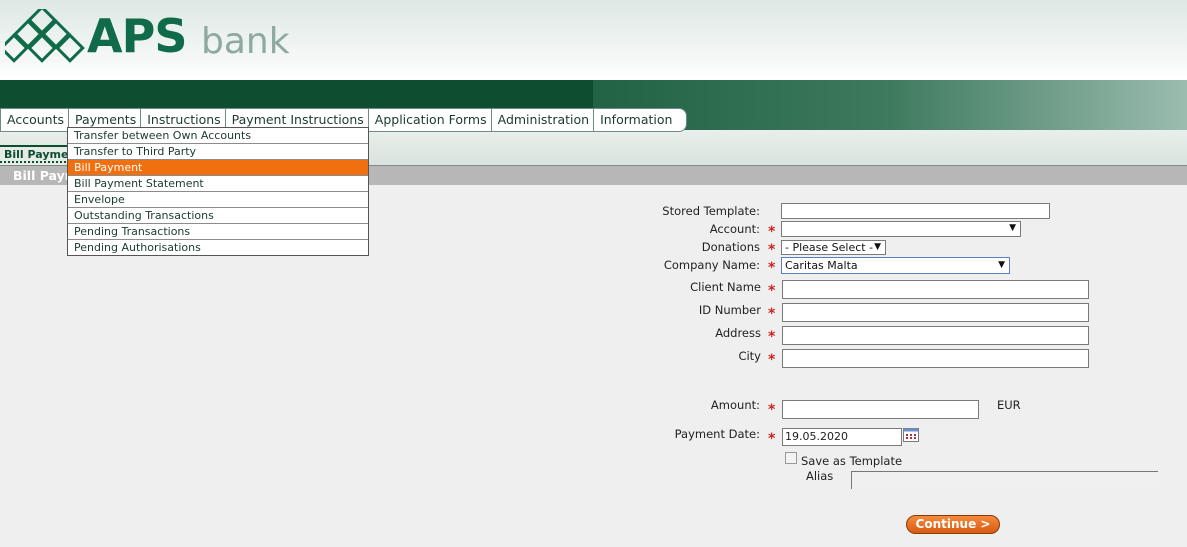 Image resolution: width=1187 pixels, height=547 pixels. What do you see at coordinates (218, 232) in the screenshot?
I see `menu-item-pending-transactions: Pending Transactions` at bounding box center [218, 232].